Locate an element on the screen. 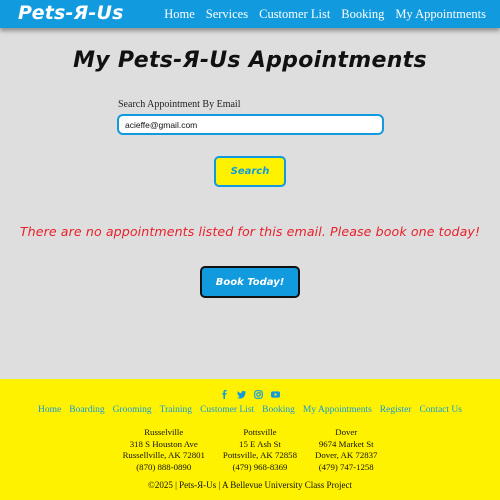 Image resolution: width=500 pixels, height=500 pixels. footer-link-register: Register is located at coordinates (396, 410).